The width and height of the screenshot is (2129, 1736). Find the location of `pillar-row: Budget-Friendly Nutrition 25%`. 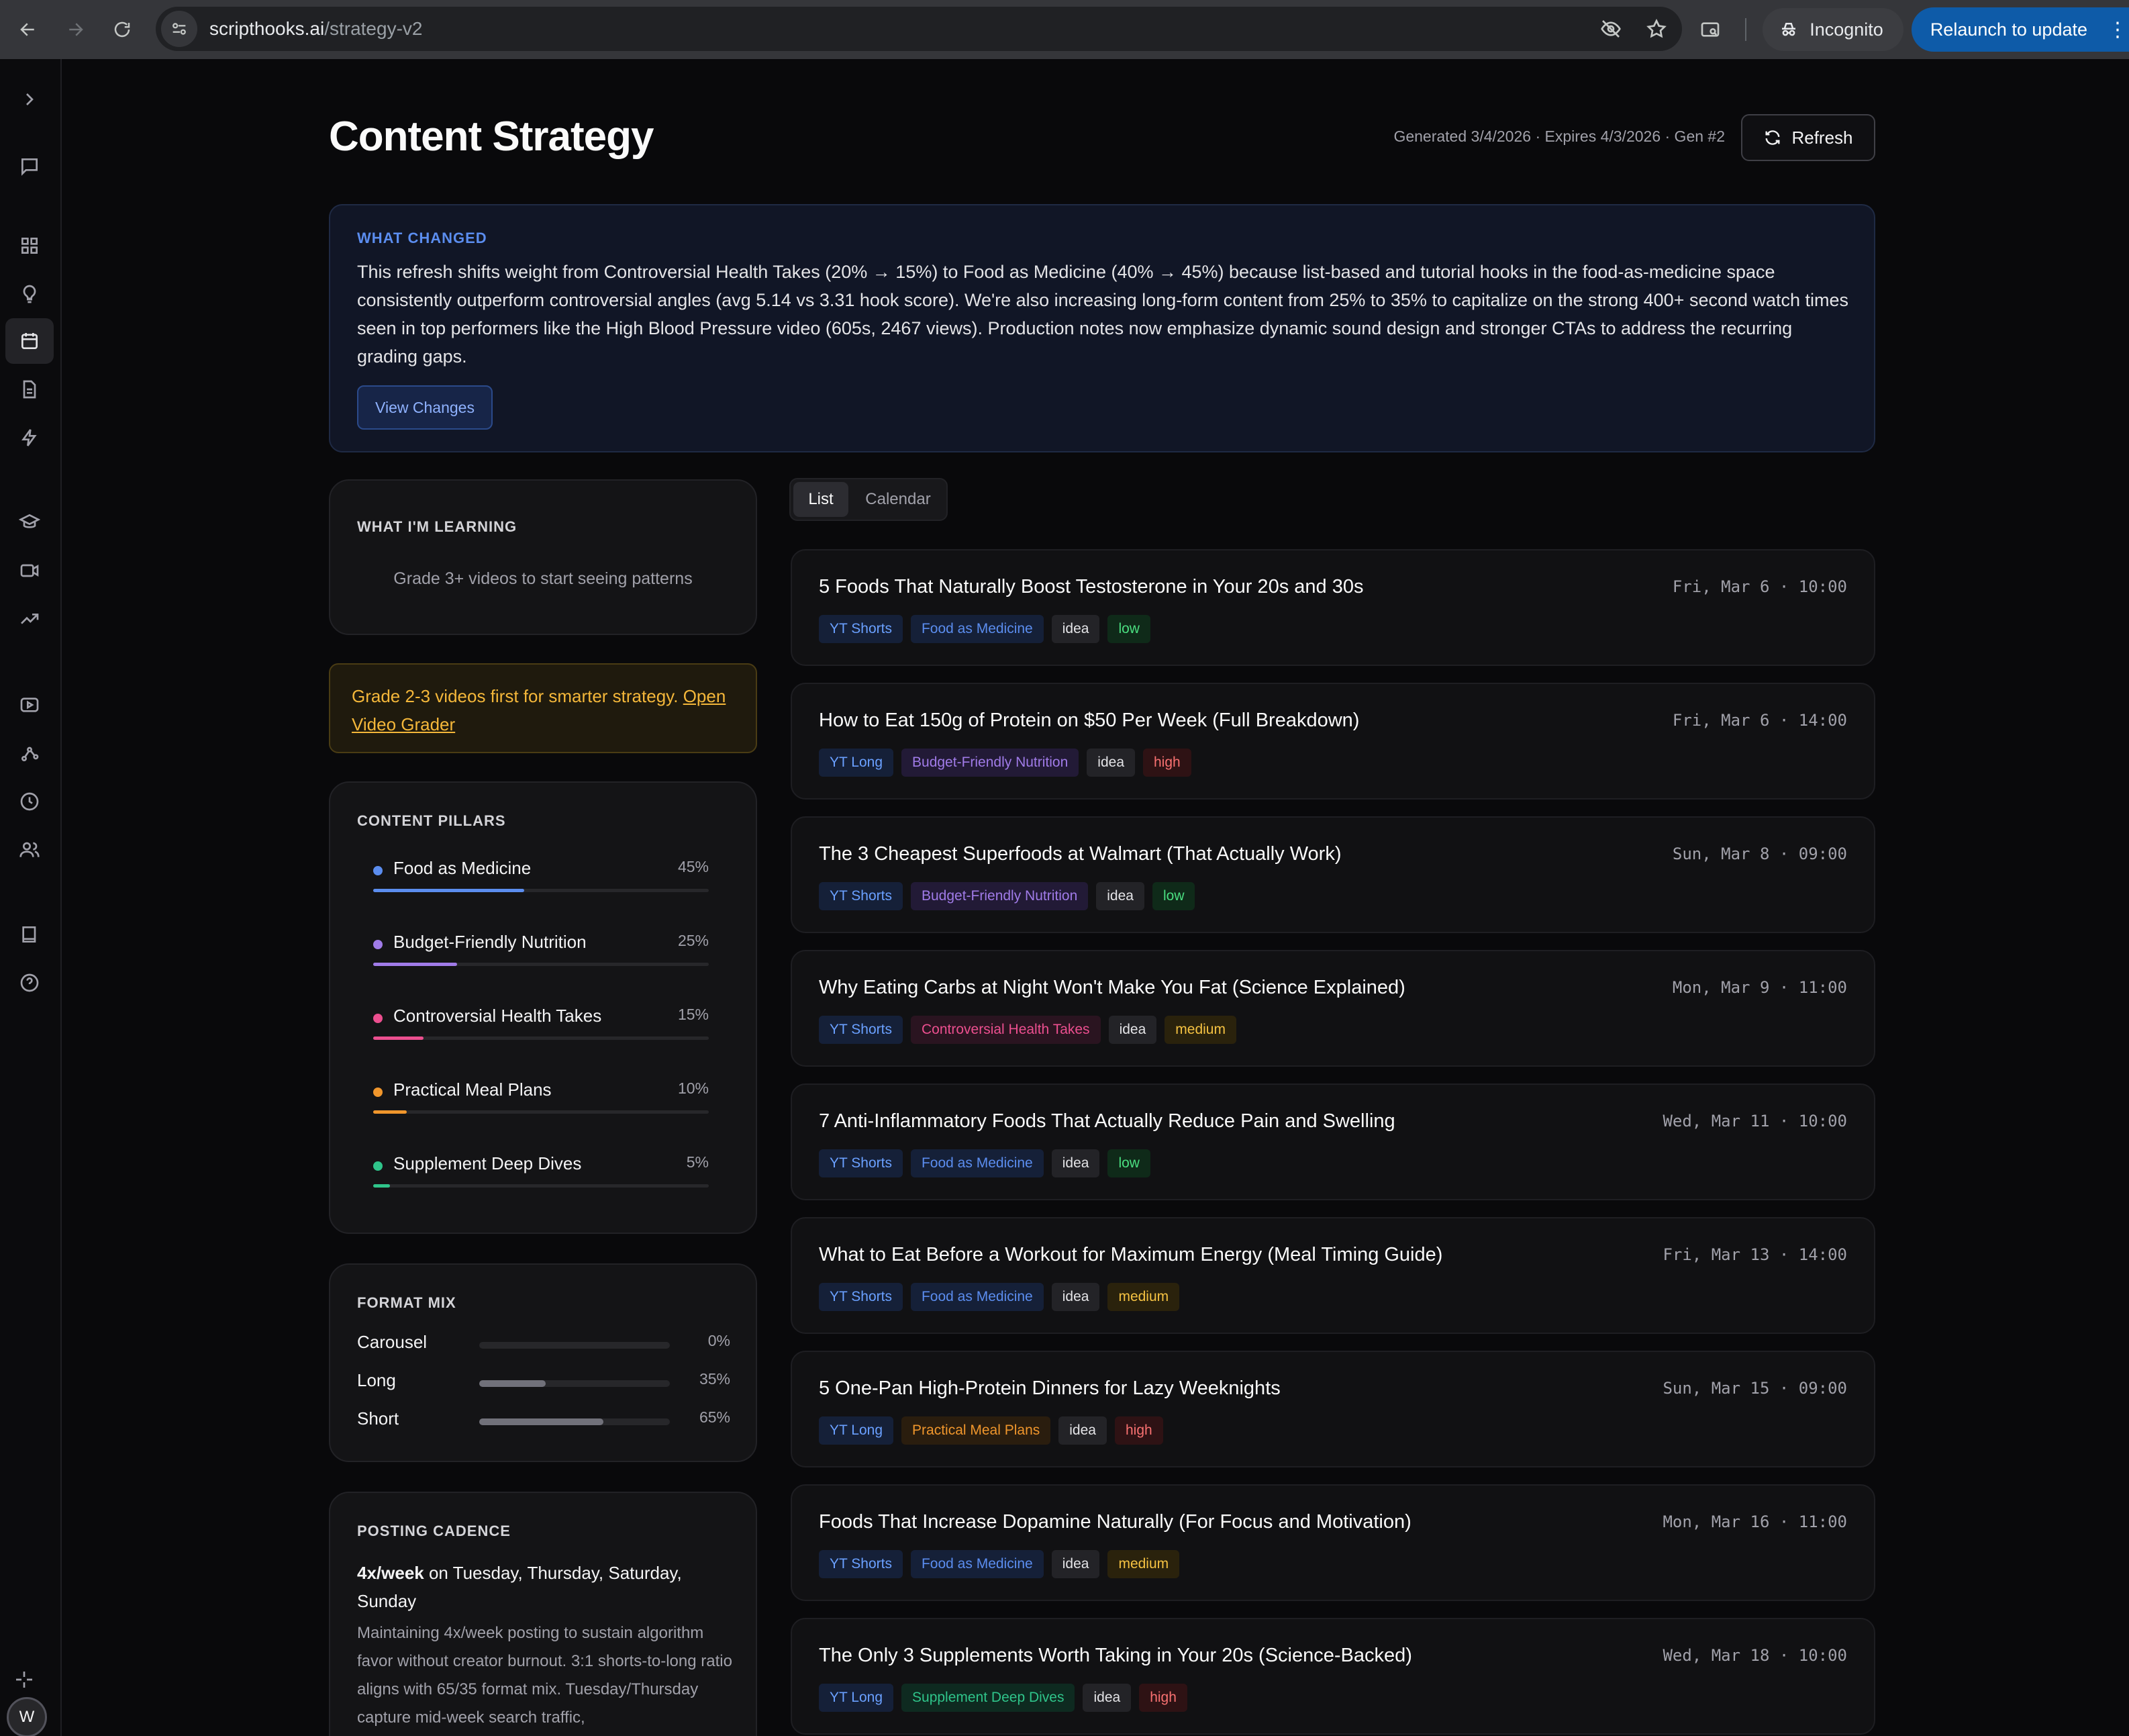

pillar-row: Budget-Friendly Nutrition 25% is located at coordinates (541, 952).